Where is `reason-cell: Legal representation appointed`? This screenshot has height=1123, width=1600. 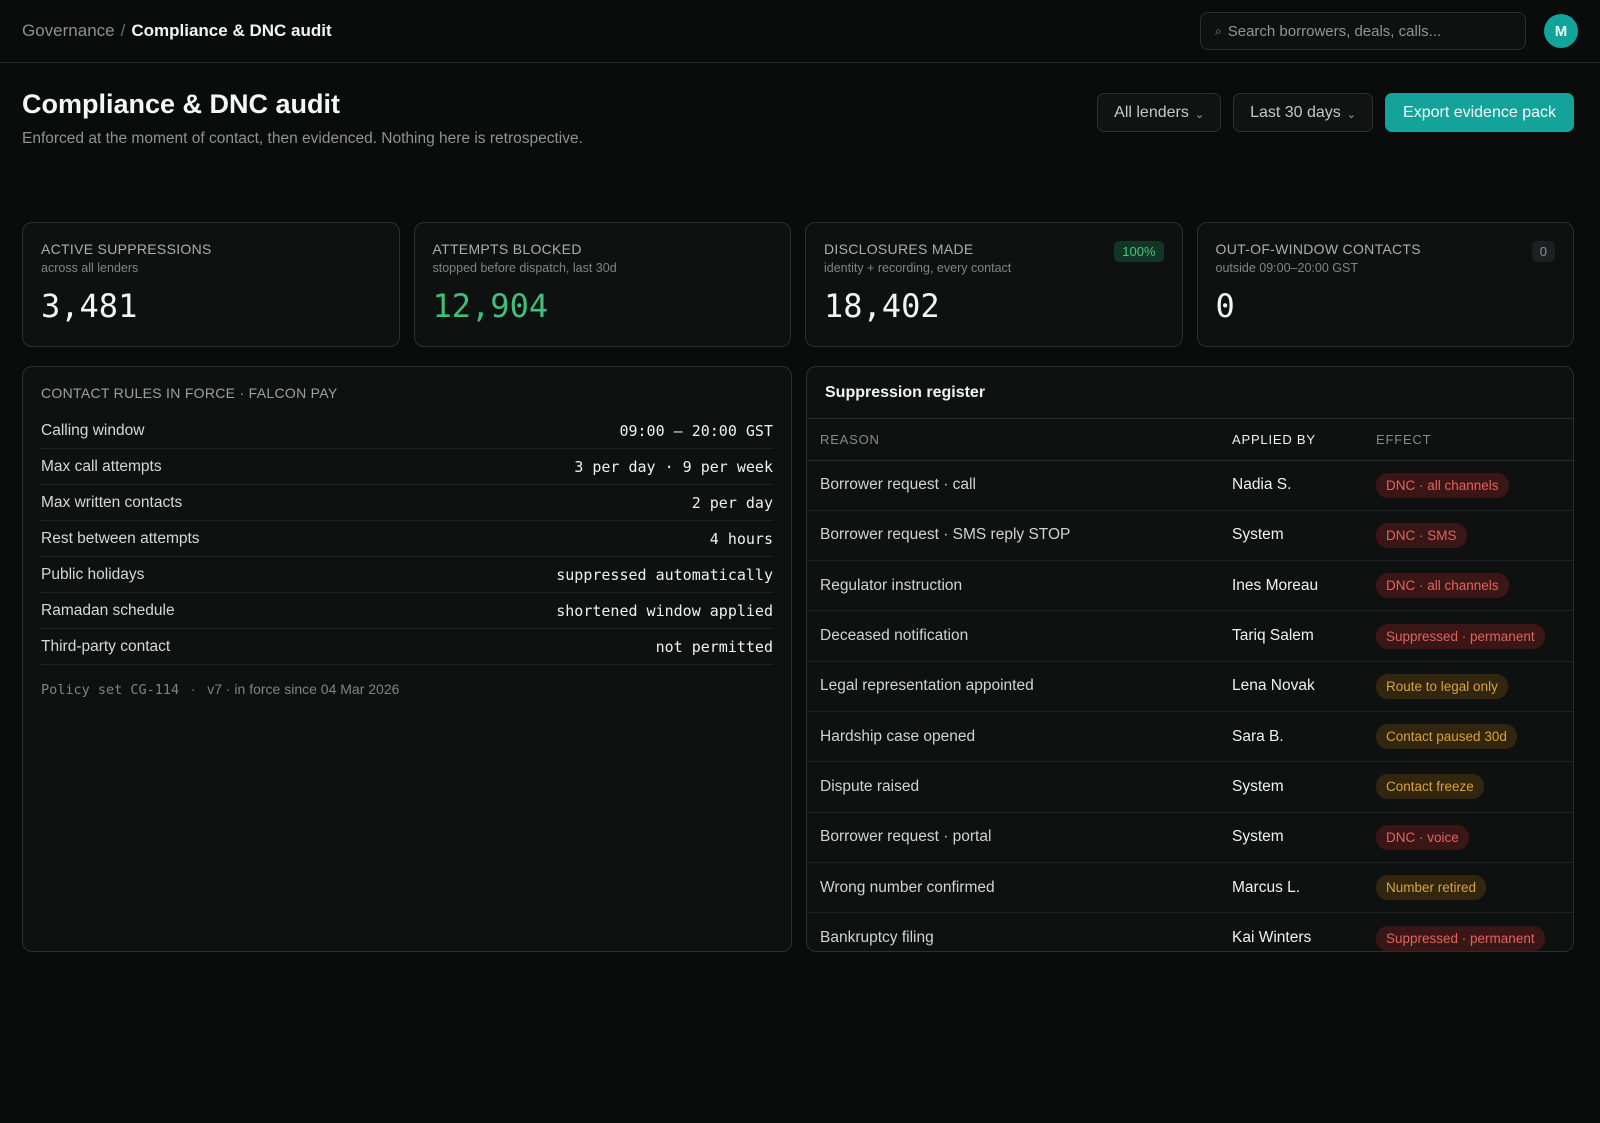
reason-cell: Legal representation appointed is located at coordinates (1019, 686).